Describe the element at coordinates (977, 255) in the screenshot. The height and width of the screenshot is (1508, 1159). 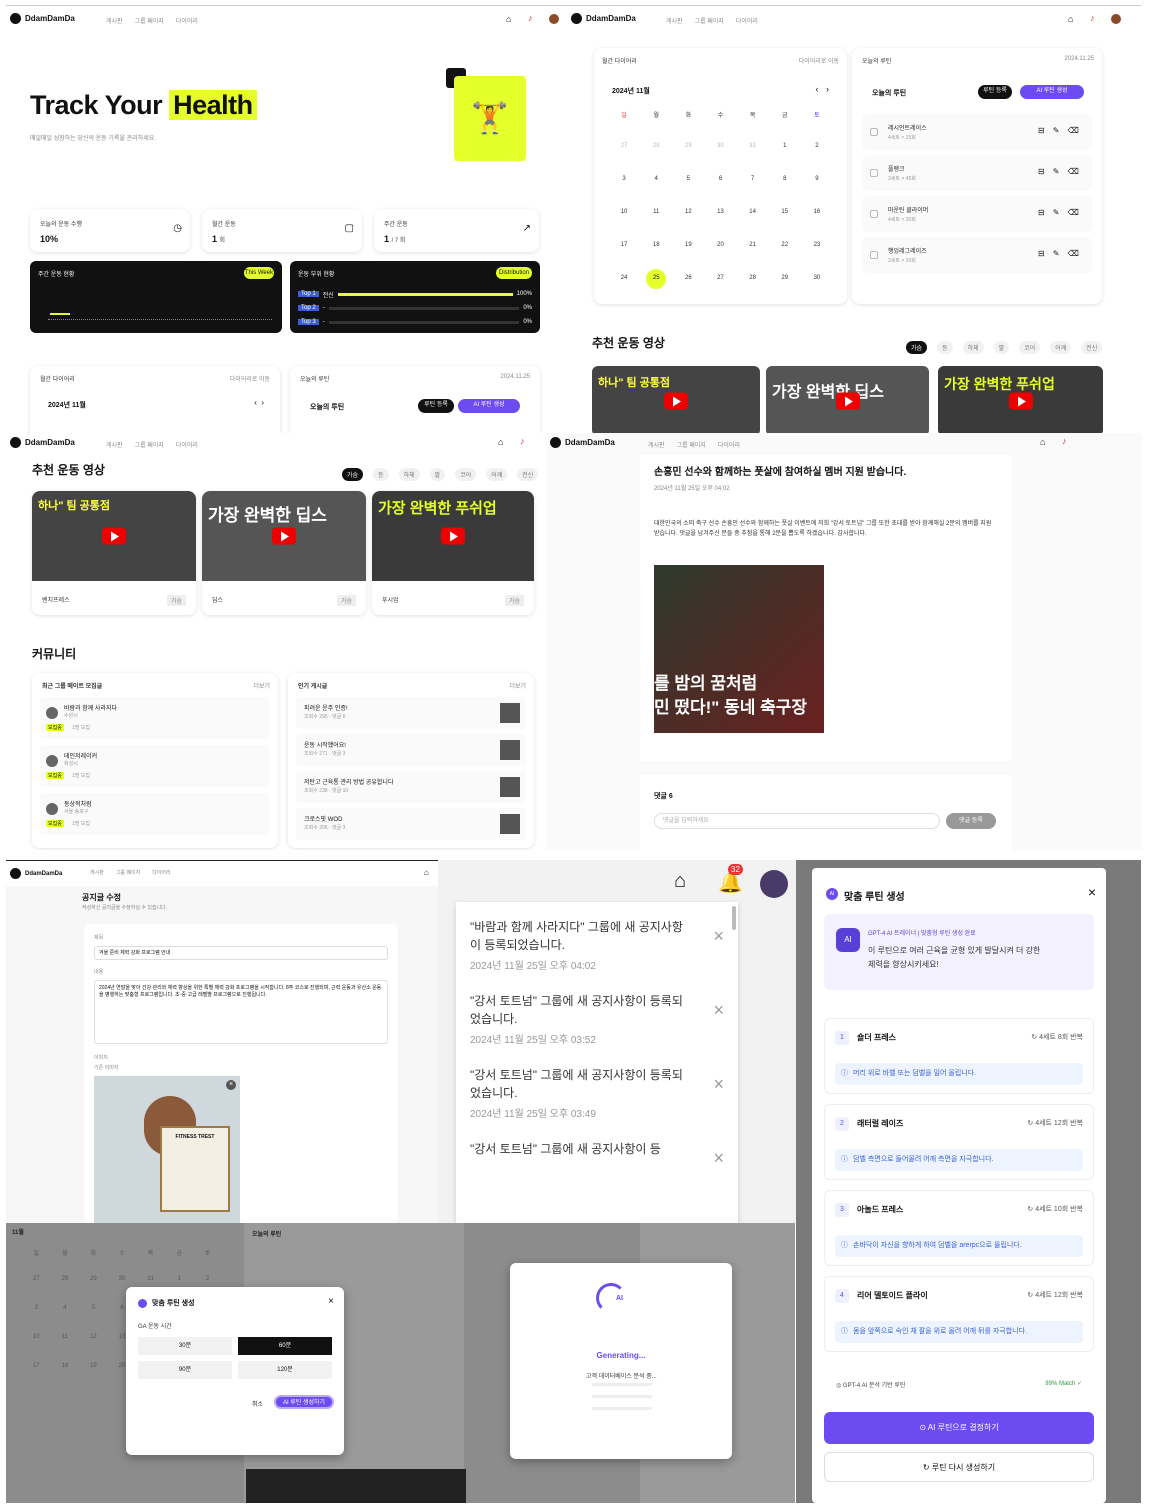
I see `routine-item: 행잉레그레이즈 3세트 × 10회 ⊟ ✎ ⌫` at that location.